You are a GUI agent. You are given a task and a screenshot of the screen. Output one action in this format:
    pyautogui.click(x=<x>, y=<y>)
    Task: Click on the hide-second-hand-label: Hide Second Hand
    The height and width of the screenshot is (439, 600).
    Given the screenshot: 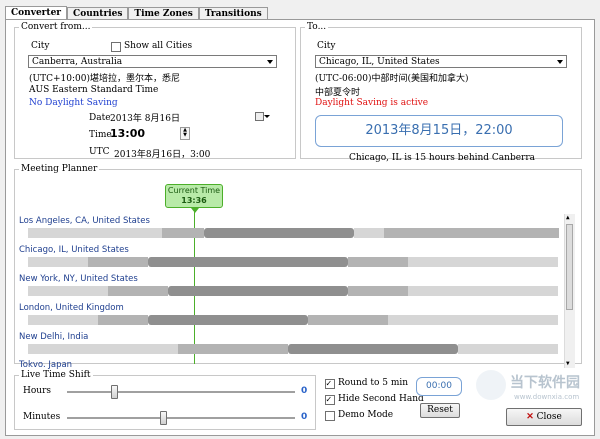 What is the action you would take?
    pyautogui.click(x=381, y=399)
    